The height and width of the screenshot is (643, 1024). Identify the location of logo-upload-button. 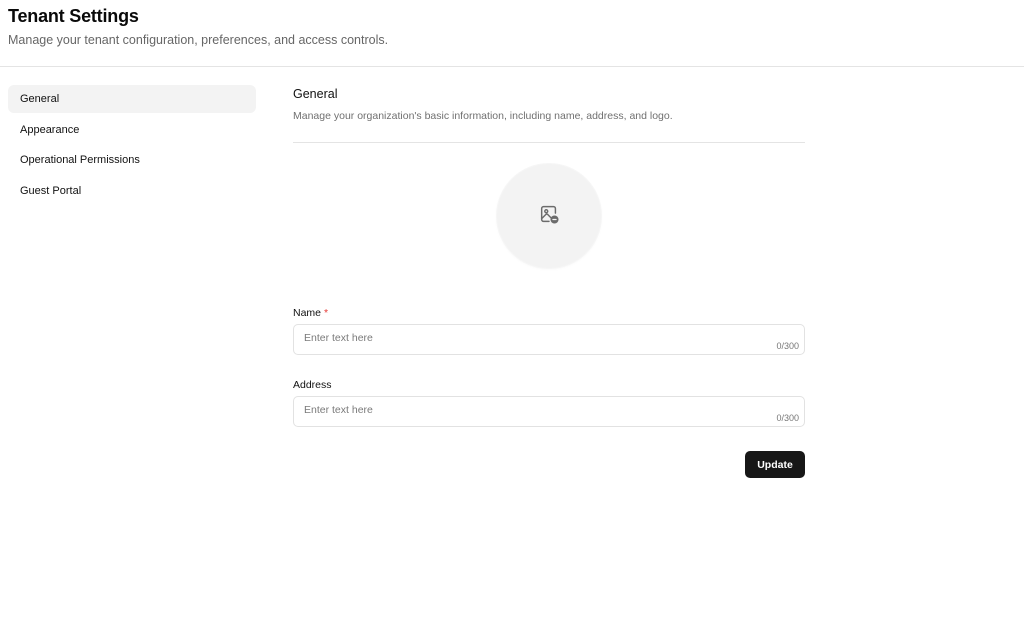
(549, 216).